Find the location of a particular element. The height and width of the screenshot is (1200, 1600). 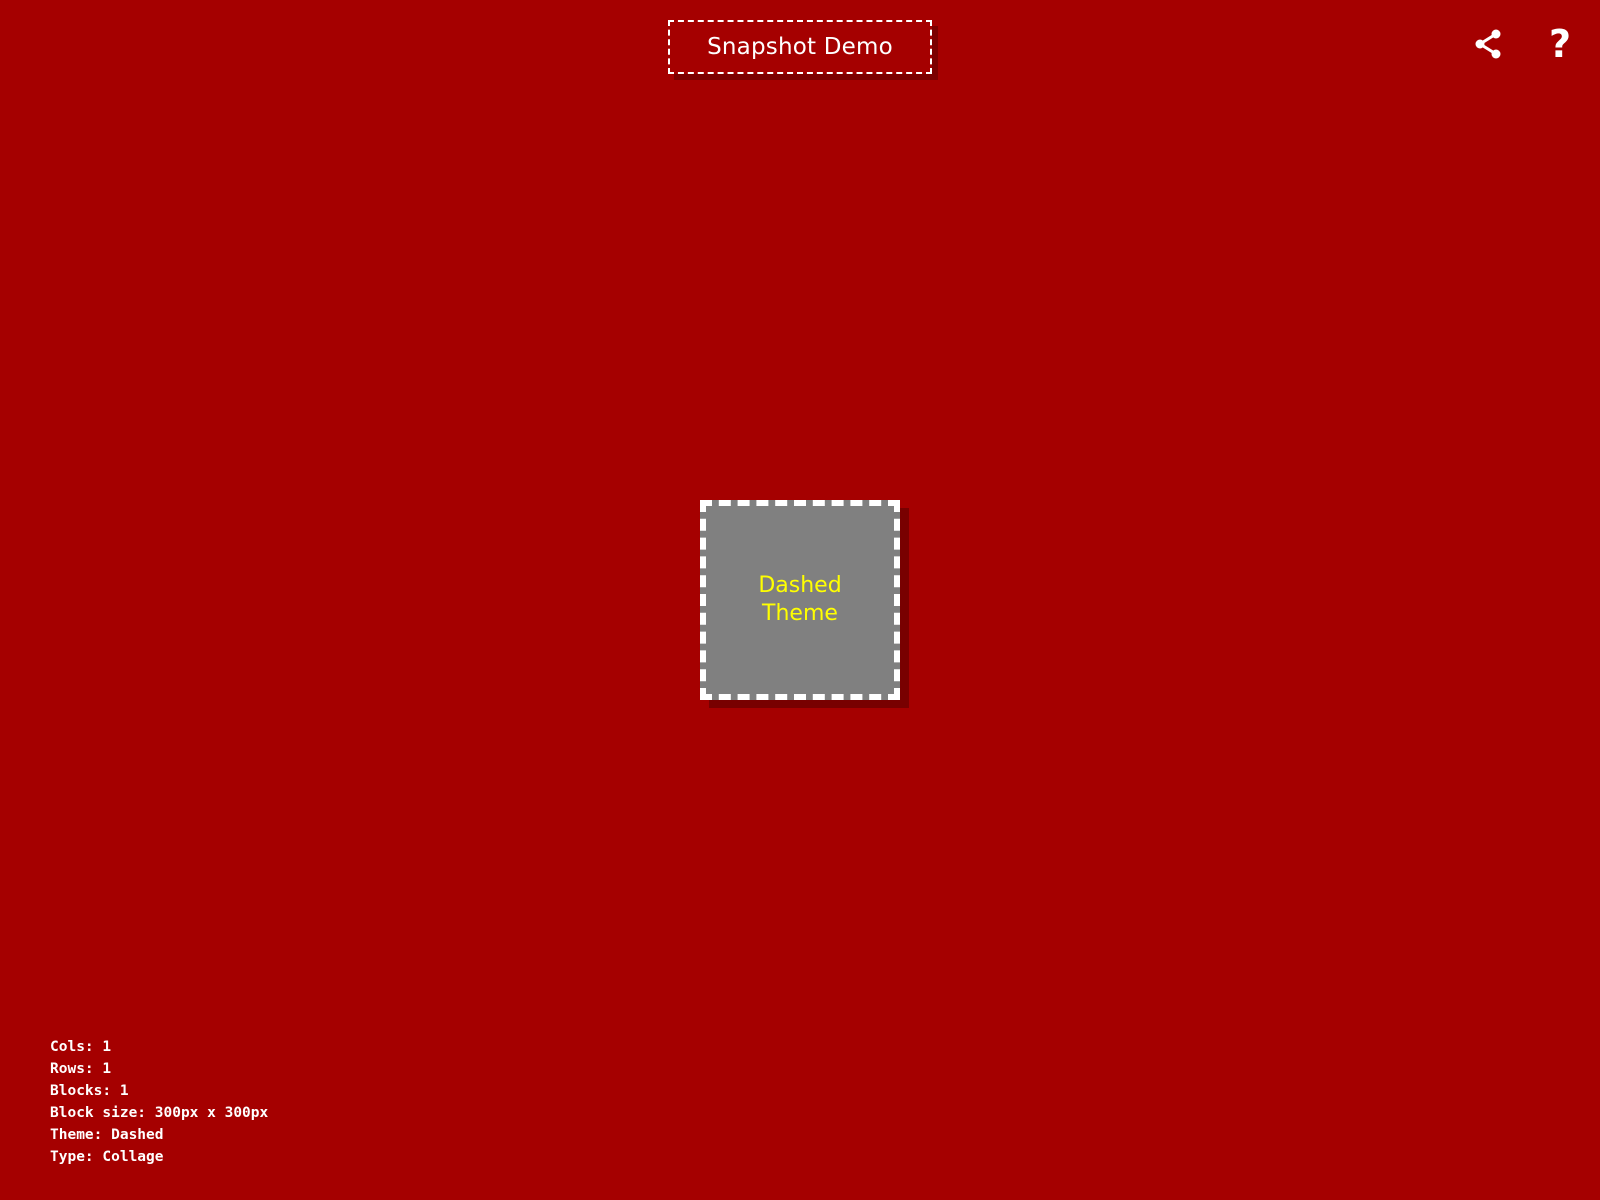

info-blocks: Blocks: 1 is located at coordinates (89, 1091).